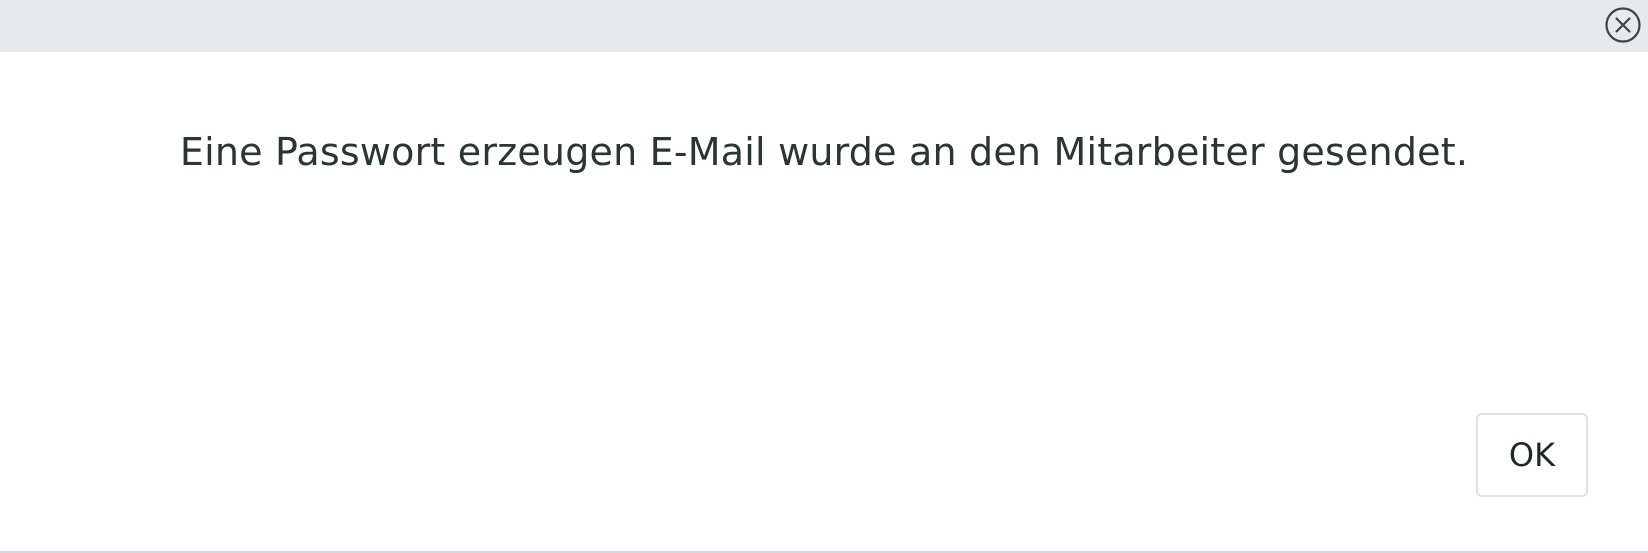  Describe the element at coordinates (1532, 455) in the screenshot. I see `ok-button: OK` at that location.